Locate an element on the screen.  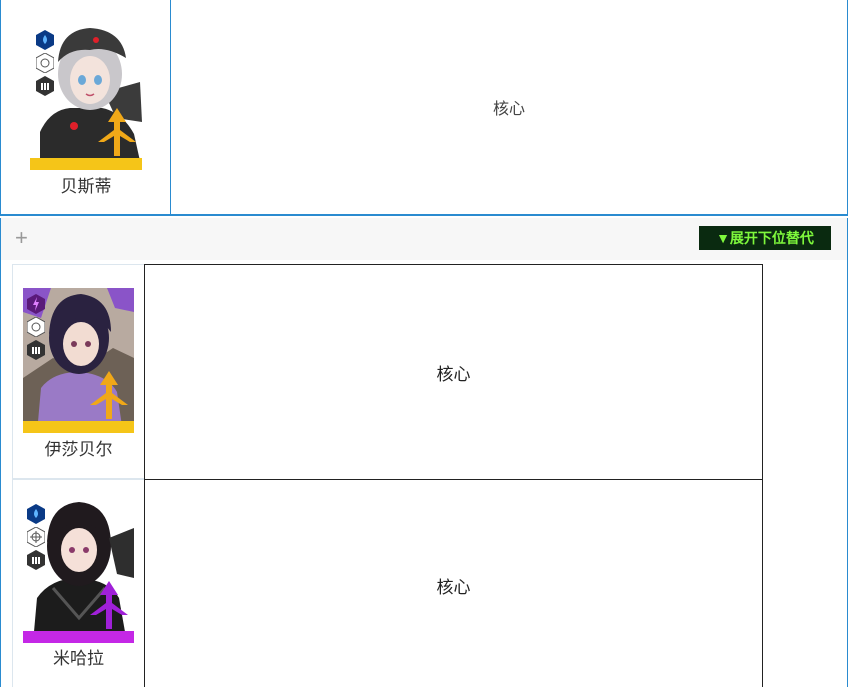
alternative-character-cell: 米哈拉 is located at coordinates (78, 583).